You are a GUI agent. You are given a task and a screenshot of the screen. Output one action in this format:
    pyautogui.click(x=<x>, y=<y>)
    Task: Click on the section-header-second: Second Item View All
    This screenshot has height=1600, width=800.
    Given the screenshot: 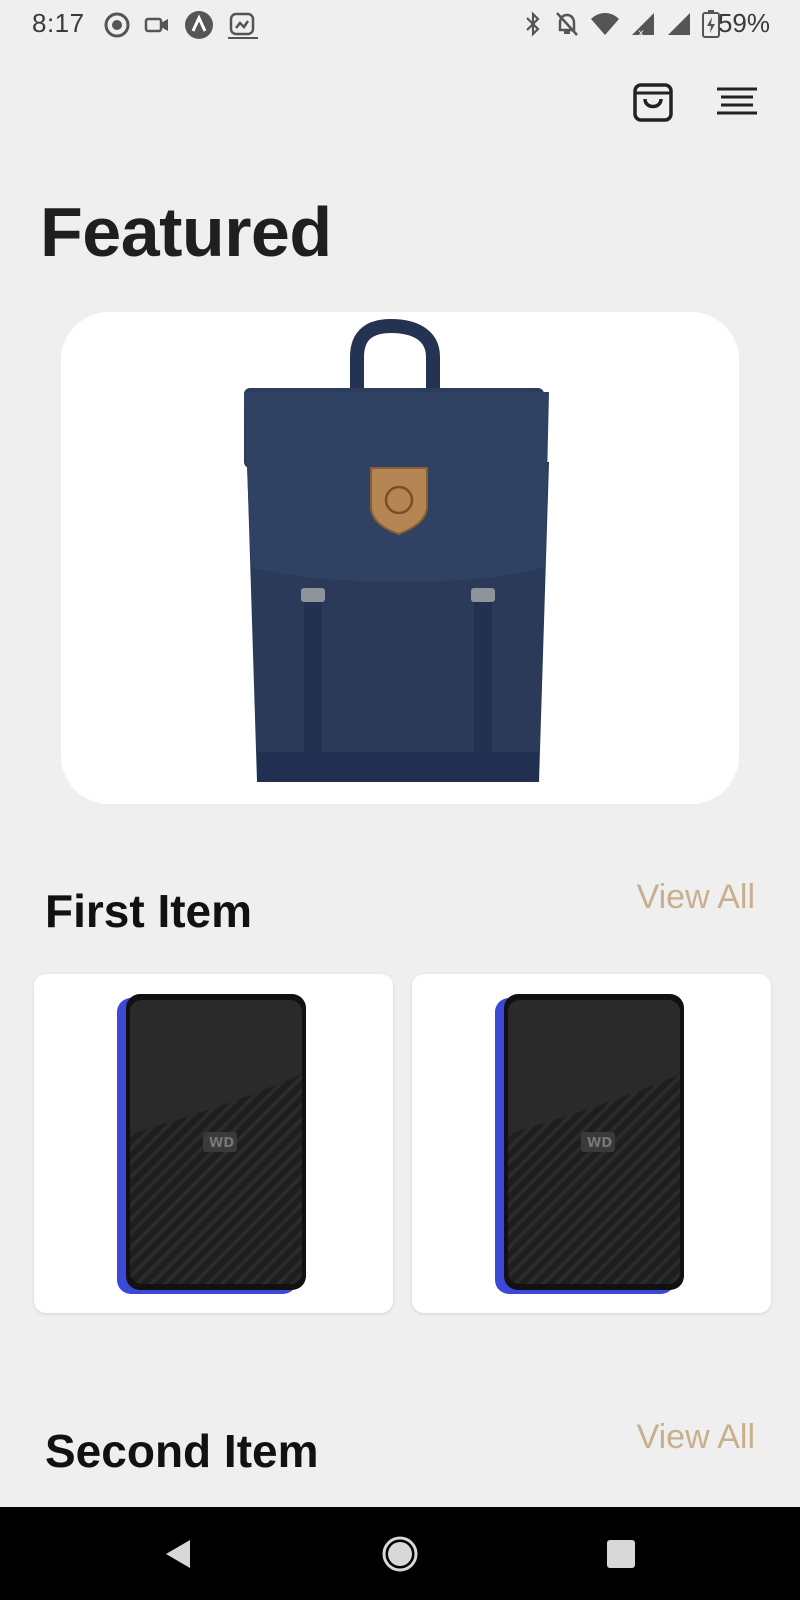 What is the action you would take?
    pyautogui.click(x=400, y=1451)
    